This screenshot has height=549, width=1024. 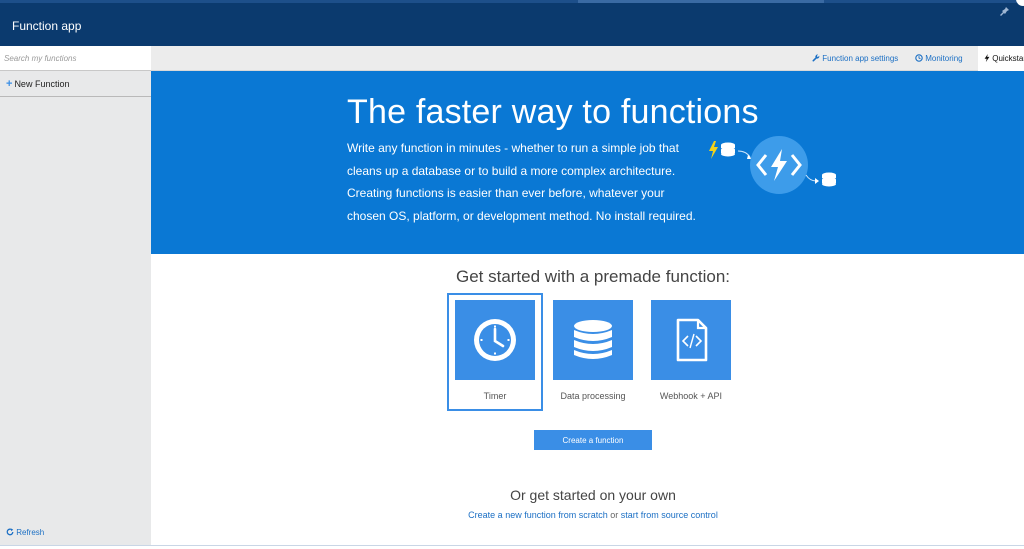 I want to click on wrench-icon, so click(x=816, y=58).